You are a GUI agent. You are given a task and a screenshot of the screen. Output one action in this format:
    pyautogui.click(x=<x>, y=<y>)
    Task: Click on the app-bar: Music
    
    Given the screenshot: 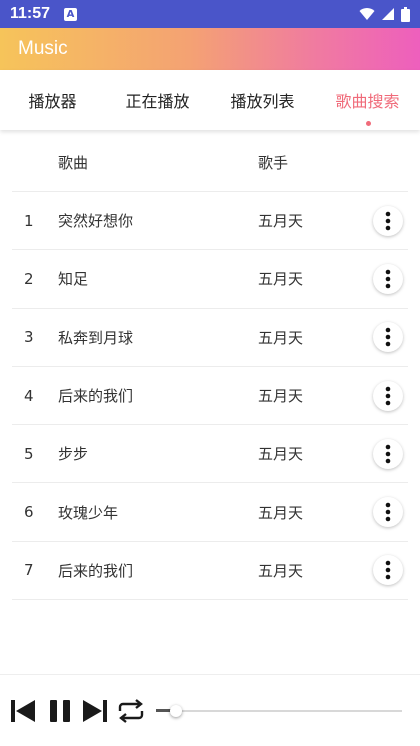 What is the action you would take?
    pyautogui.click(x=210, y=49)
    